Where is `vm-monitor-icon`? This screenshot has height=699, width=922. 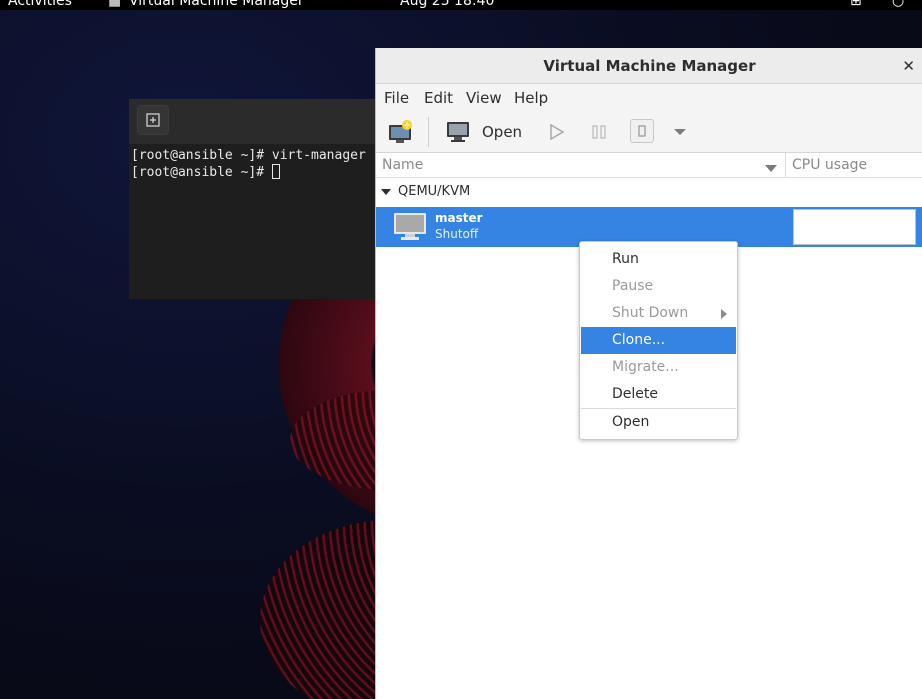
vm-monitor-icon is located at coordinates (410, 226).